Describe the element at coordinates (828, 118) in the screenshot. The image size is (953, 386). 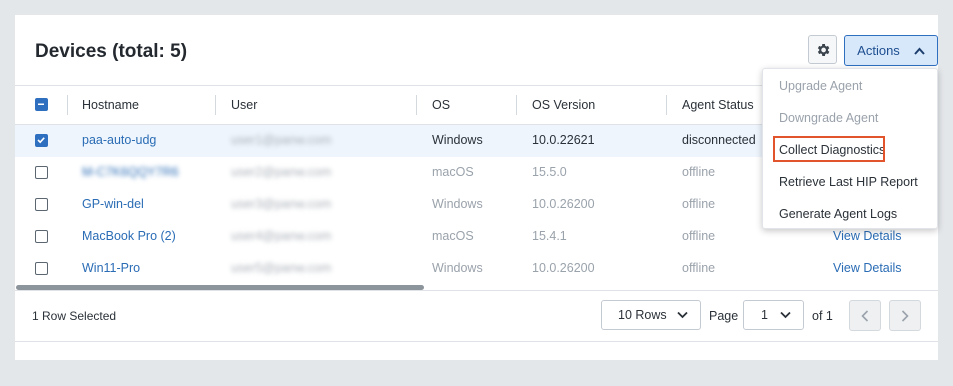
I see `menu-item-downgrade-agent: Downgrade Agent` at that location.